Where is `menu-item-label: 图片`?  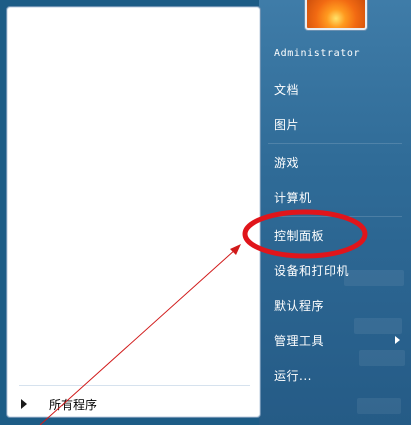
menu-item-label: 图片 is located at coordinates (287, 124).